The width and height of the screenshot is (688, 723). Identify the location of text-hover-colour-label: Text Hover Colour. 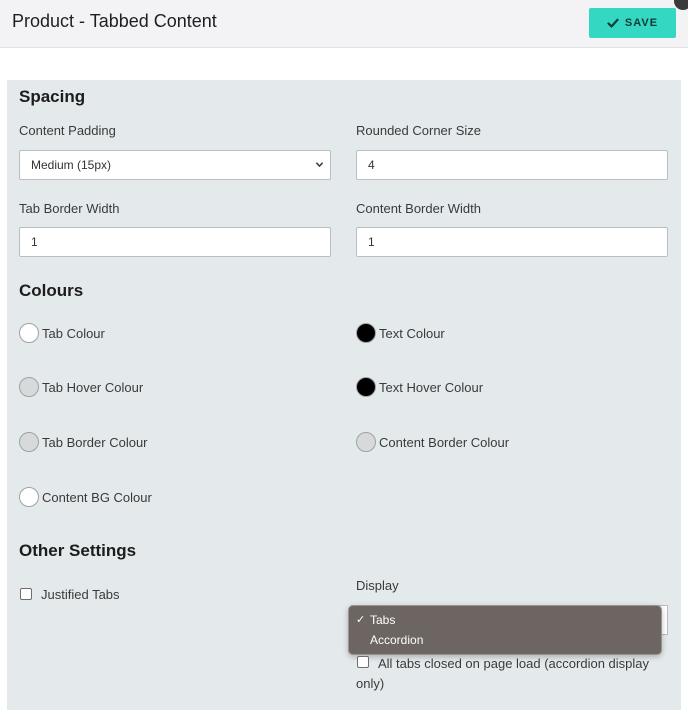
(431, 387).